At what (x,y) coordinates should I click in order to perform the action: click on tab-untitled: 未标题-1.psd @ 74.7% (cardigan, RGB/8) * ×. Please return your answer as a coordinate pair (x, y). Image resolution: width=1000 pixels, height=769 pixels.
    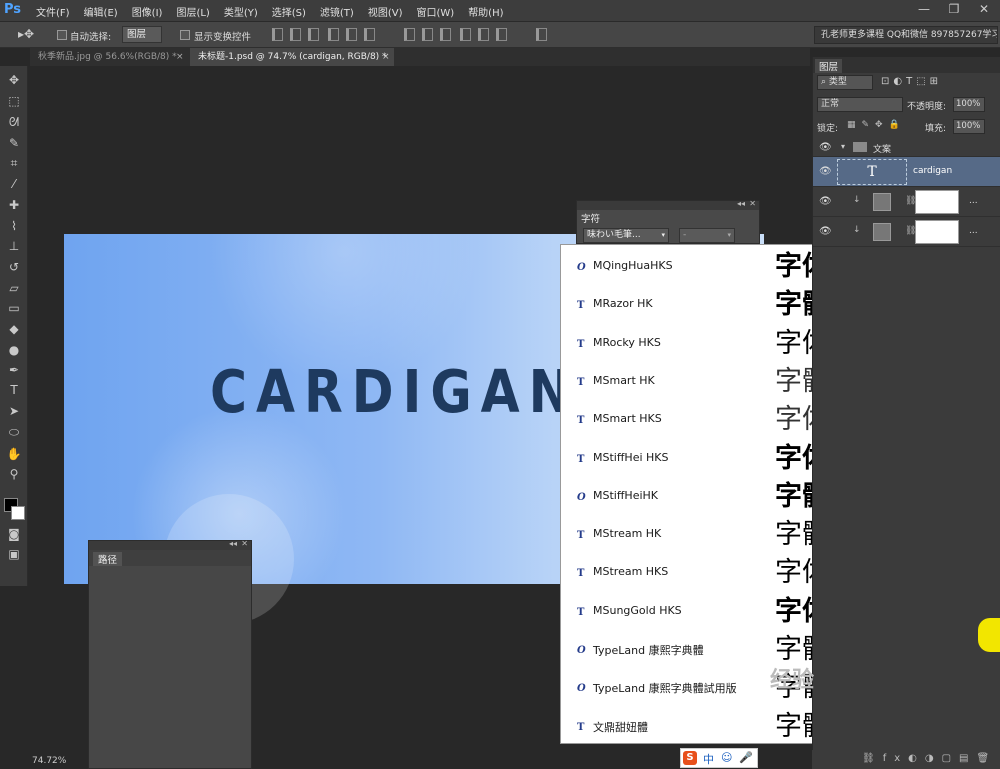
    Looking at the image, I should click on (292, 57).